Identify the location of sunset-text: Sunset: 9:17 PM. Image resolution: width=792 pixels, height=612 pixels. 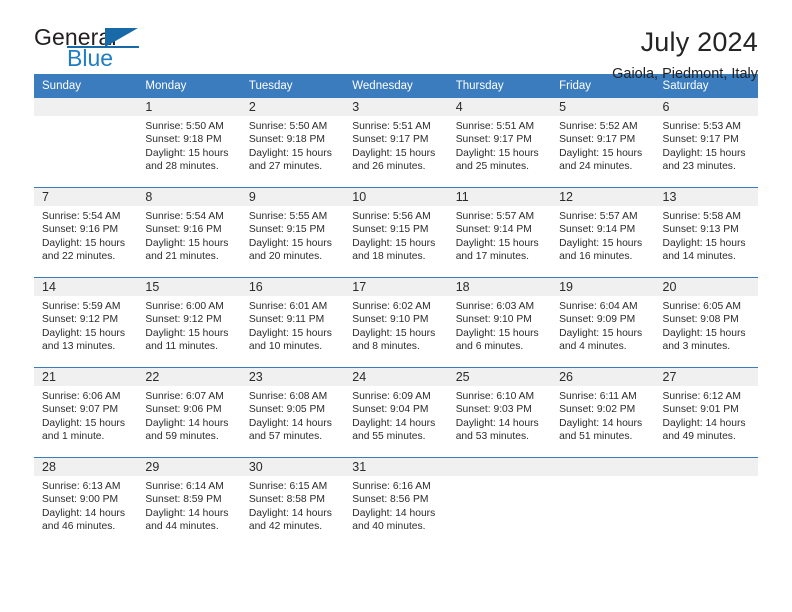
(390, 140).